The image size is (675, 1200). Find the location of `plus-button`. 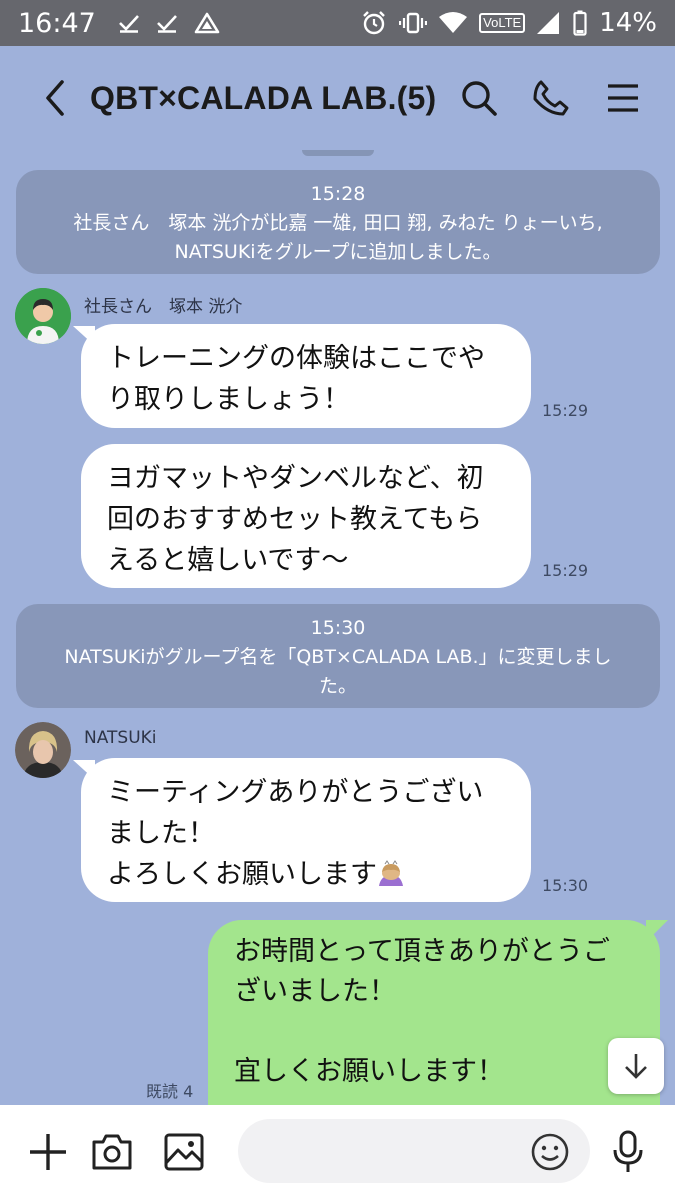

plus-button is located at coordinates (48, 1152).